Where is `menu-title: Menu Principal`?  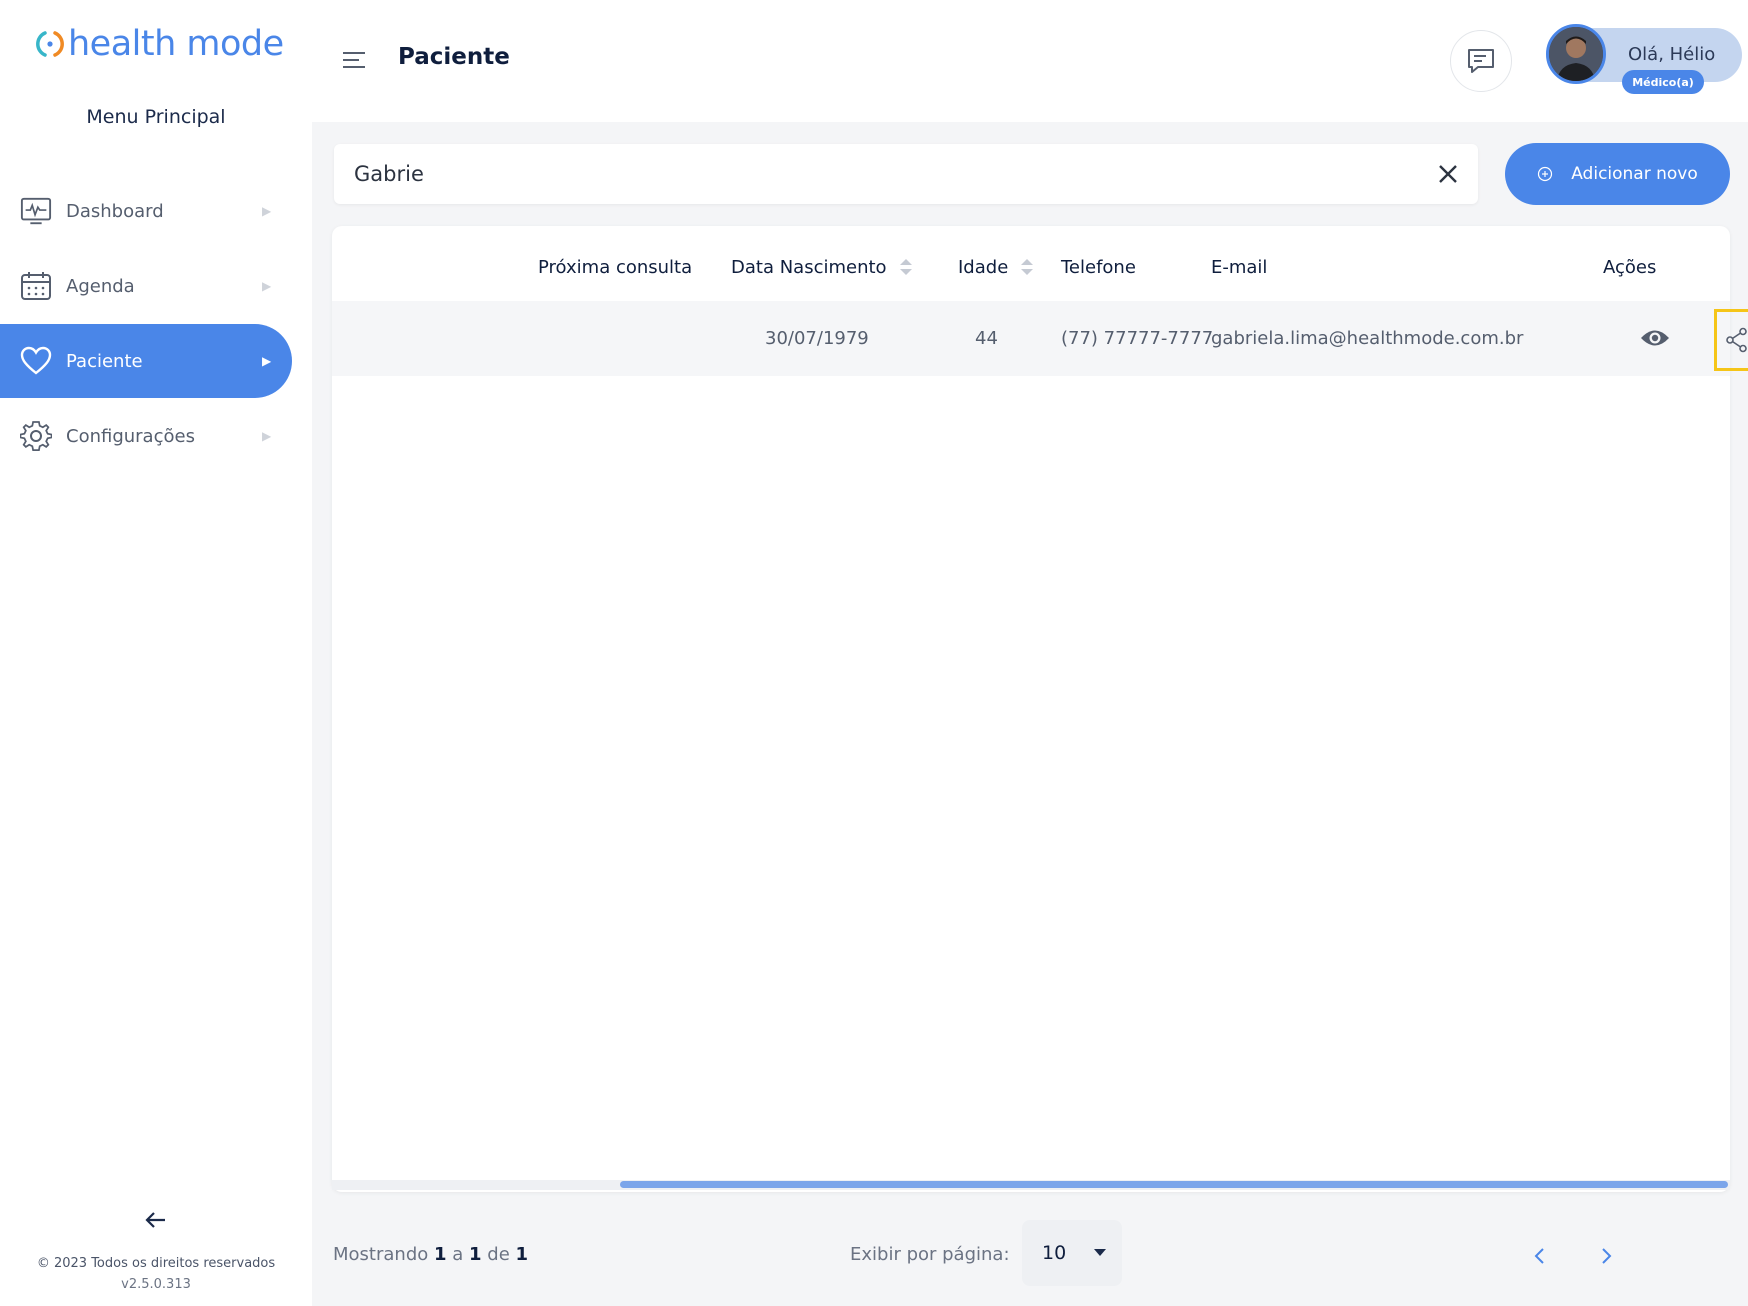
menu-title: Menu Principal is located at coordinates (156, 117).